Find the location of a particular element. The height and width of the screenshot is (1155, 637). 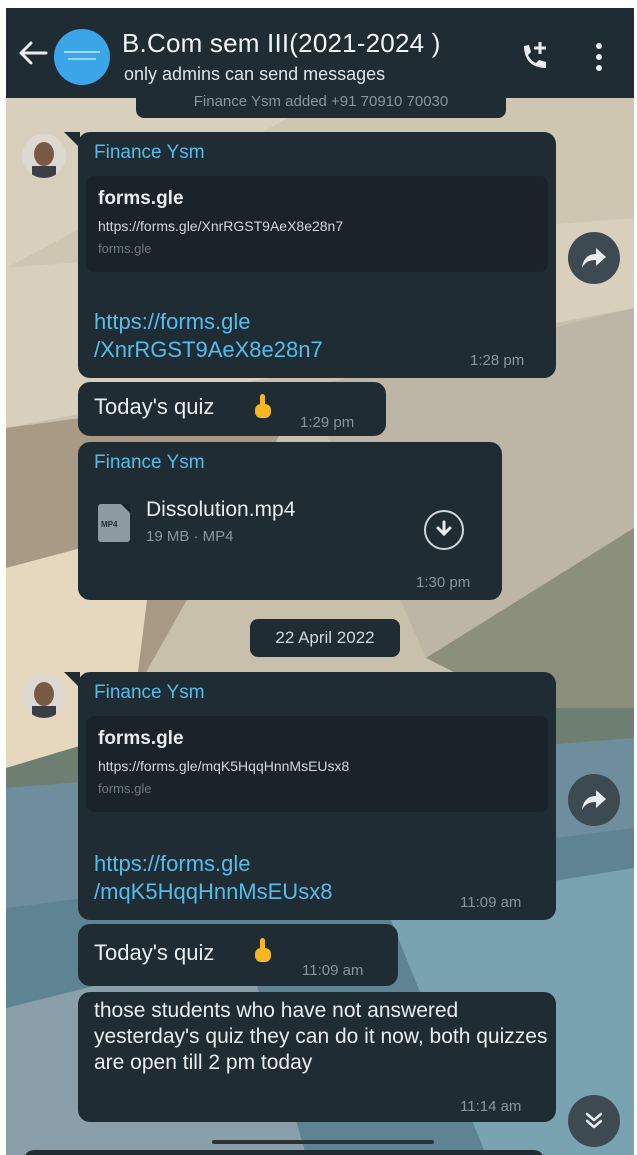

home-indicator is located at coordinates (323, 1142).